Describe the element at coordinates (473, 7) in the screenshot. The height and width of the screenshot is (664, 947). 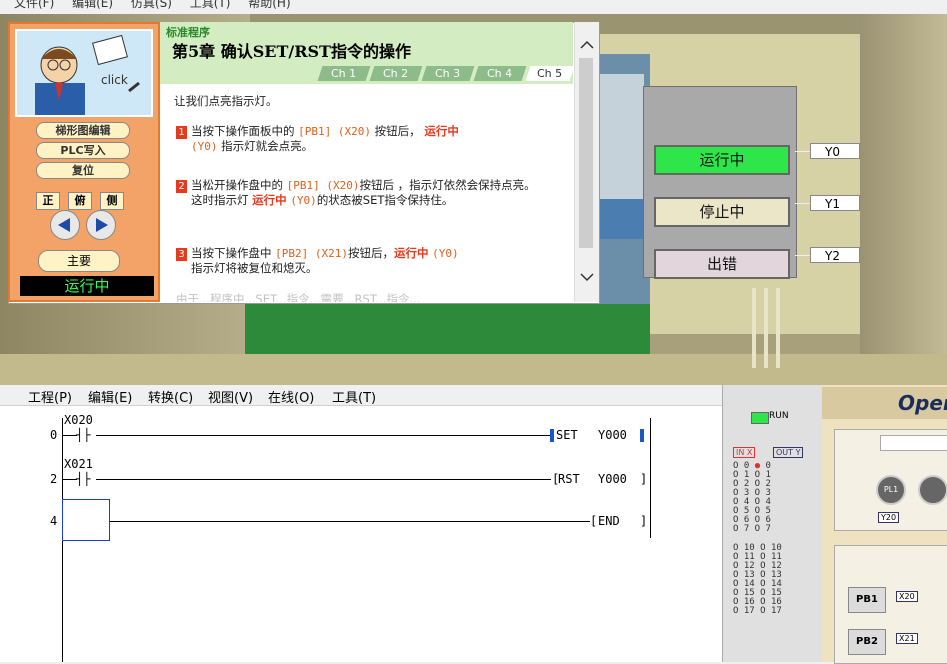
I see `app-menu-bar: 文件(F) 编辑(E) 仿真(S) 工具(T) 帮助(H)` at that location.